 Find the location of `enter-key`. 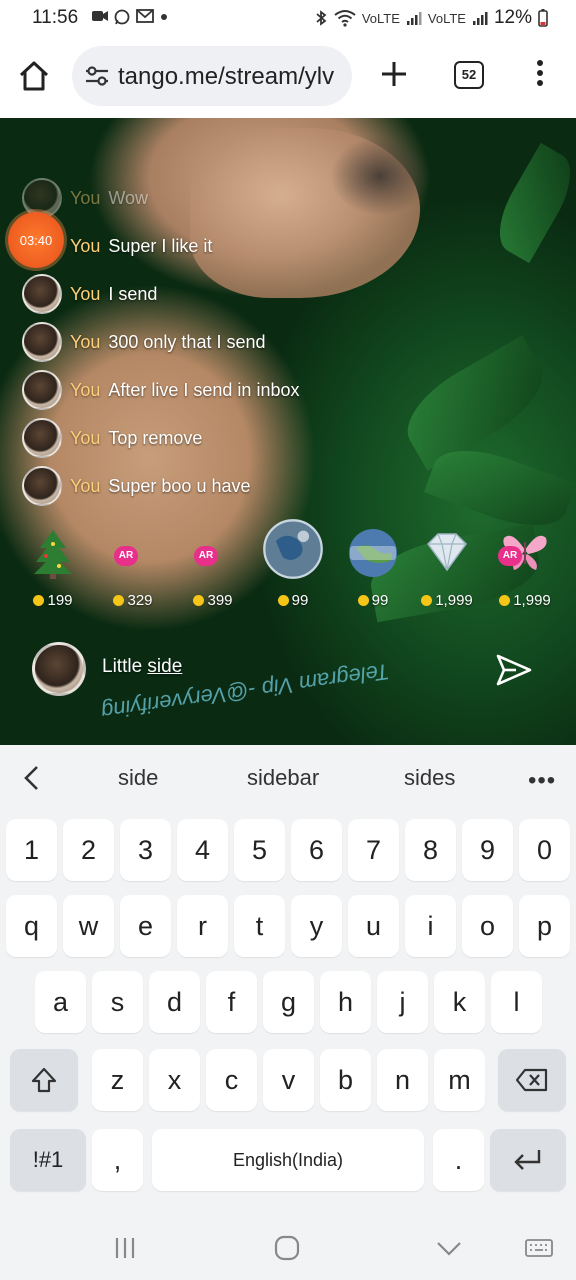

enter-key is located at coordinates (528, 1160).